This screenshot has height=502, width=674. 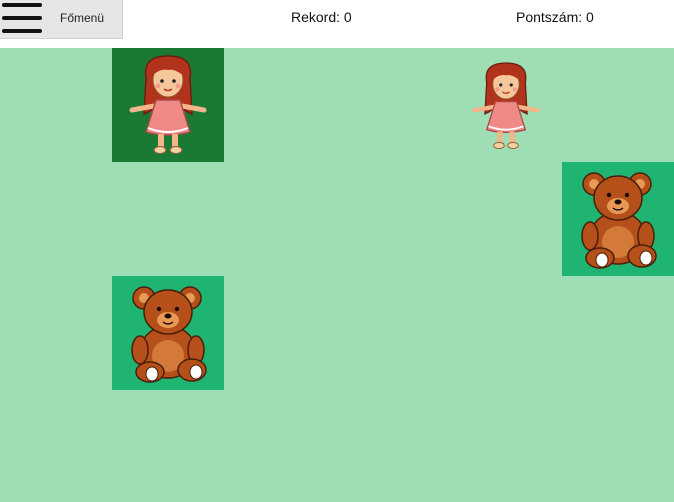 What do you see at coordinates (82, 18) in the screenshot?
I see `main-menu-label: Főmenü` at bounding box center [82, 18].